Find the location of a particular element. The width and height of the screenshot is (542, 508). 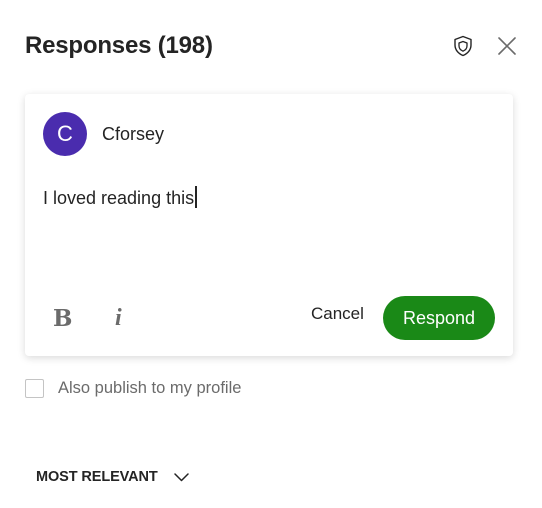

italic-button: i is located at coordinates (118, 318).